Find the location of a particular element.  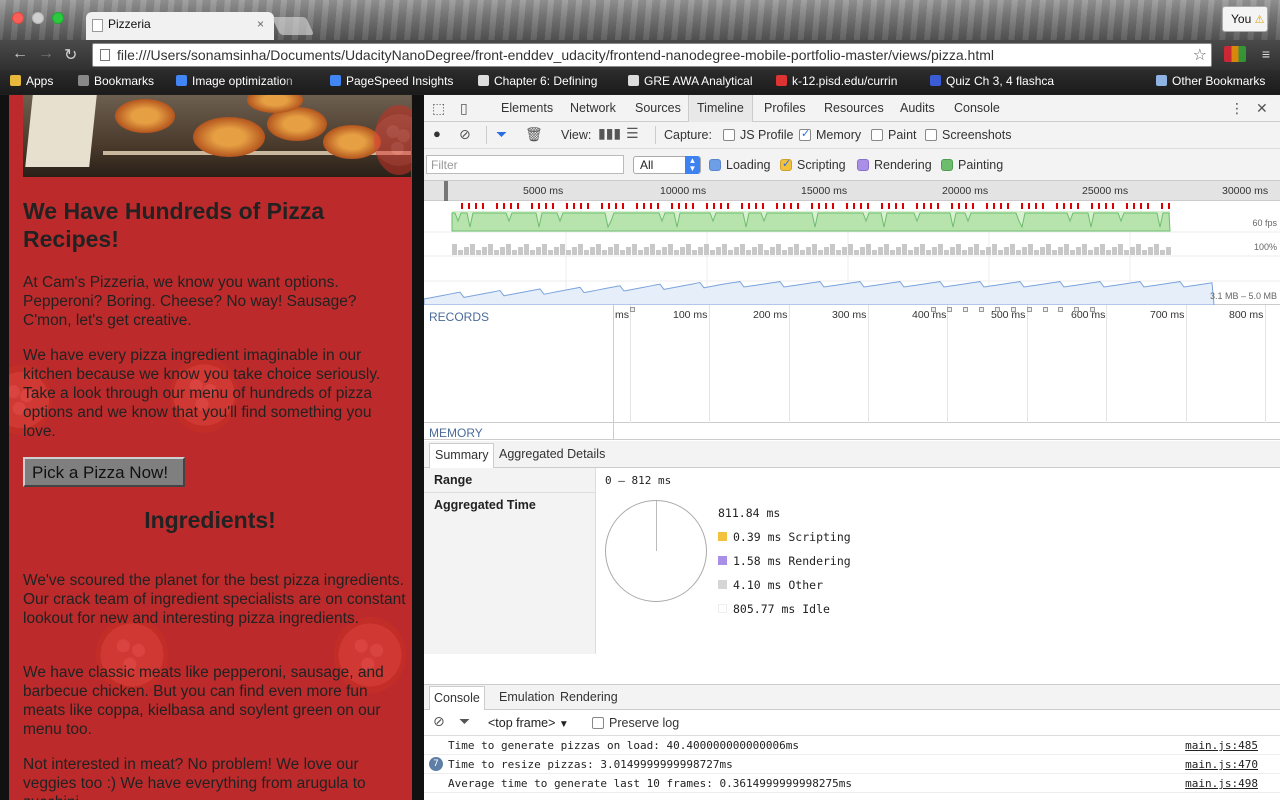

tab-console: Console is located at coordinates (977, 108).